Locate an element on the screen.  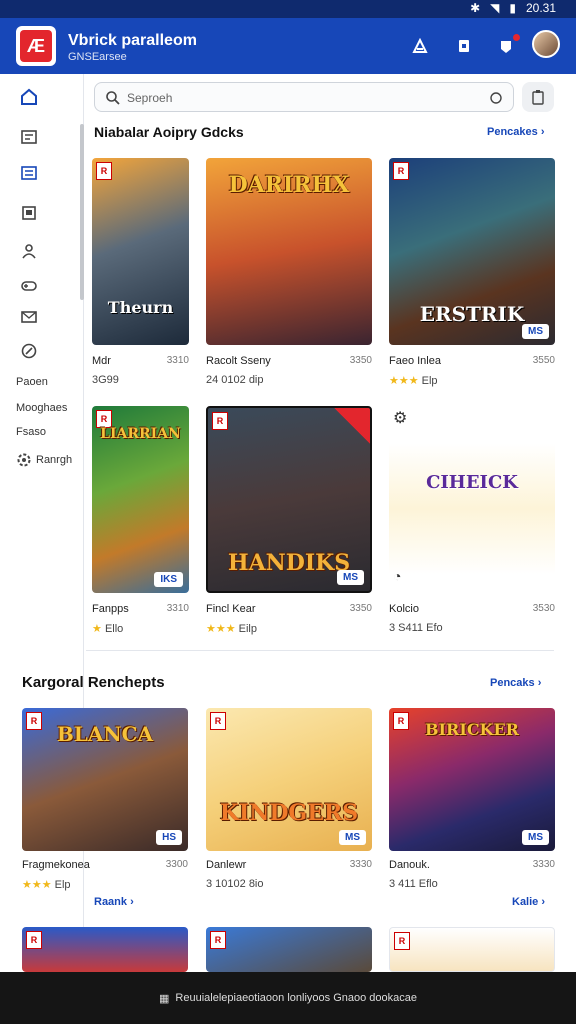
game-title: Kolcio is located at coordinates (404, 609).